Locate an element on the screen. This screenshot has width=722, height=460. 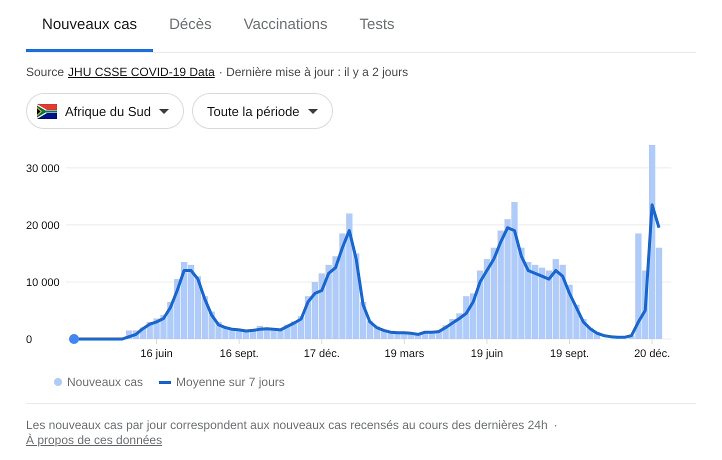
x-tick-label: 20 déc. is located at coordinates (652, 354).